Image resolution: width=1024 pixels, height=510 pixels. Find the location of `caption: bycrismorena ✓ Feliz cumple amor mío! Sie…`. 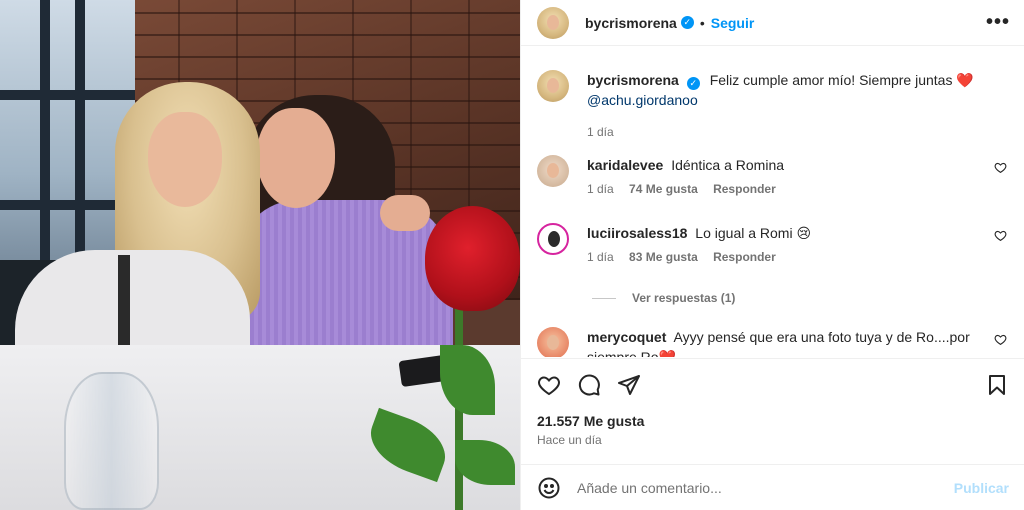

caption: bycrismorena ✓ Feliz cumple amor mío! Sie… is located at coordinates (773, 106).